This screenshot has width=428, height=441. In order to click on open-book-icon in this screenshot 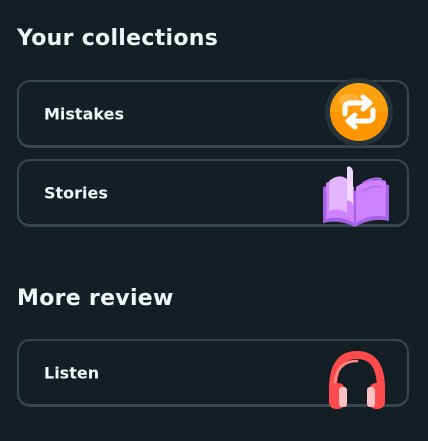, I will do `click(356, 196)`.